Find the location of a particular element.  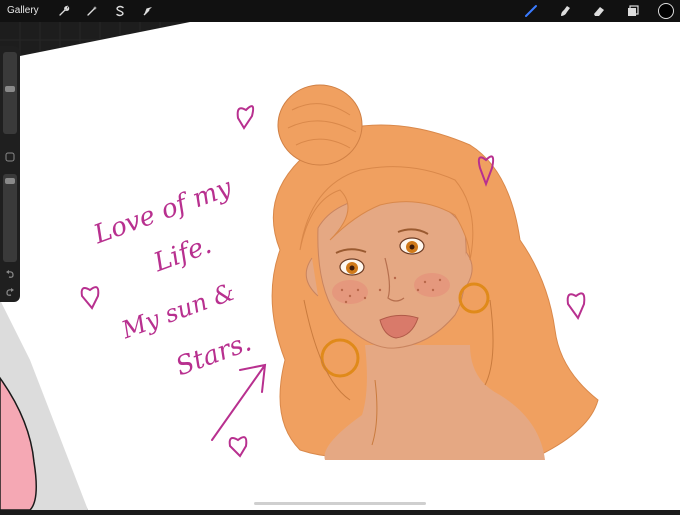

layers-icon is located at coordinates (633, 11).